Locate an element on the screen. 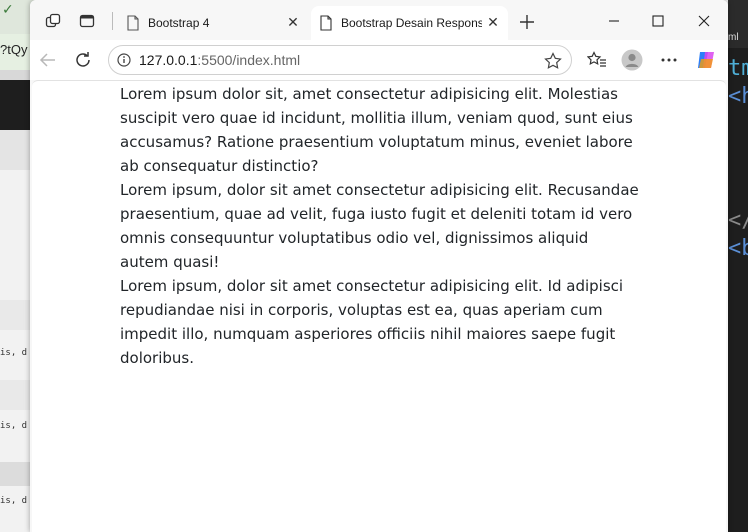 The image size is (748, 532). favorites-icon is located at coordinates (597, 60).